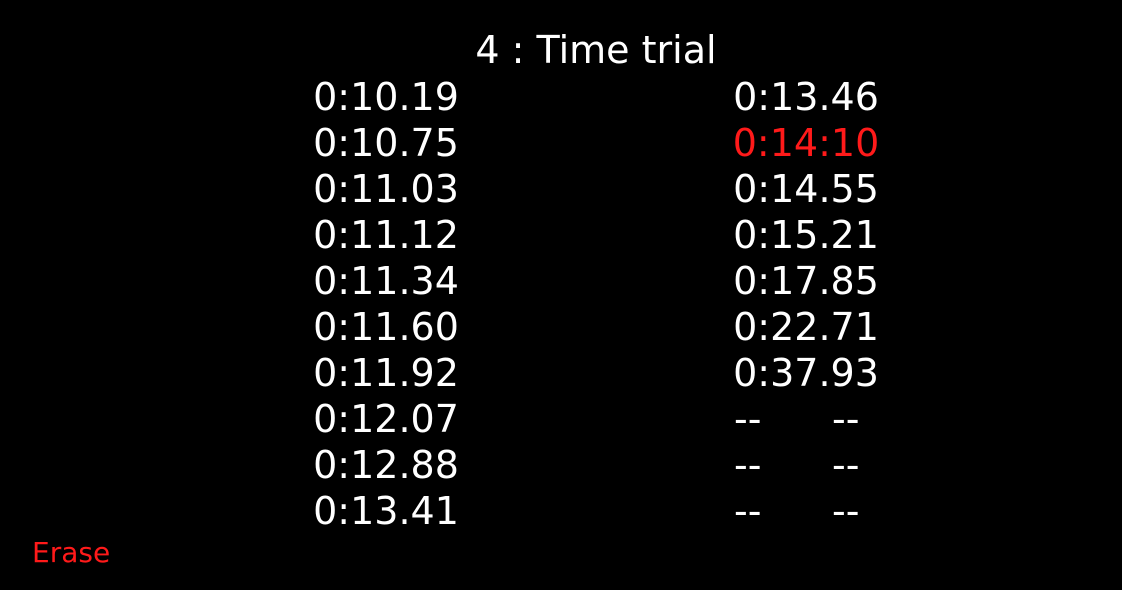 This screenshot has width=1122, height=590. What do you see at coordinates (386, 97) in the screenshot?
I see `time-entry: 0:10.19` at bounding box center [386, 97].